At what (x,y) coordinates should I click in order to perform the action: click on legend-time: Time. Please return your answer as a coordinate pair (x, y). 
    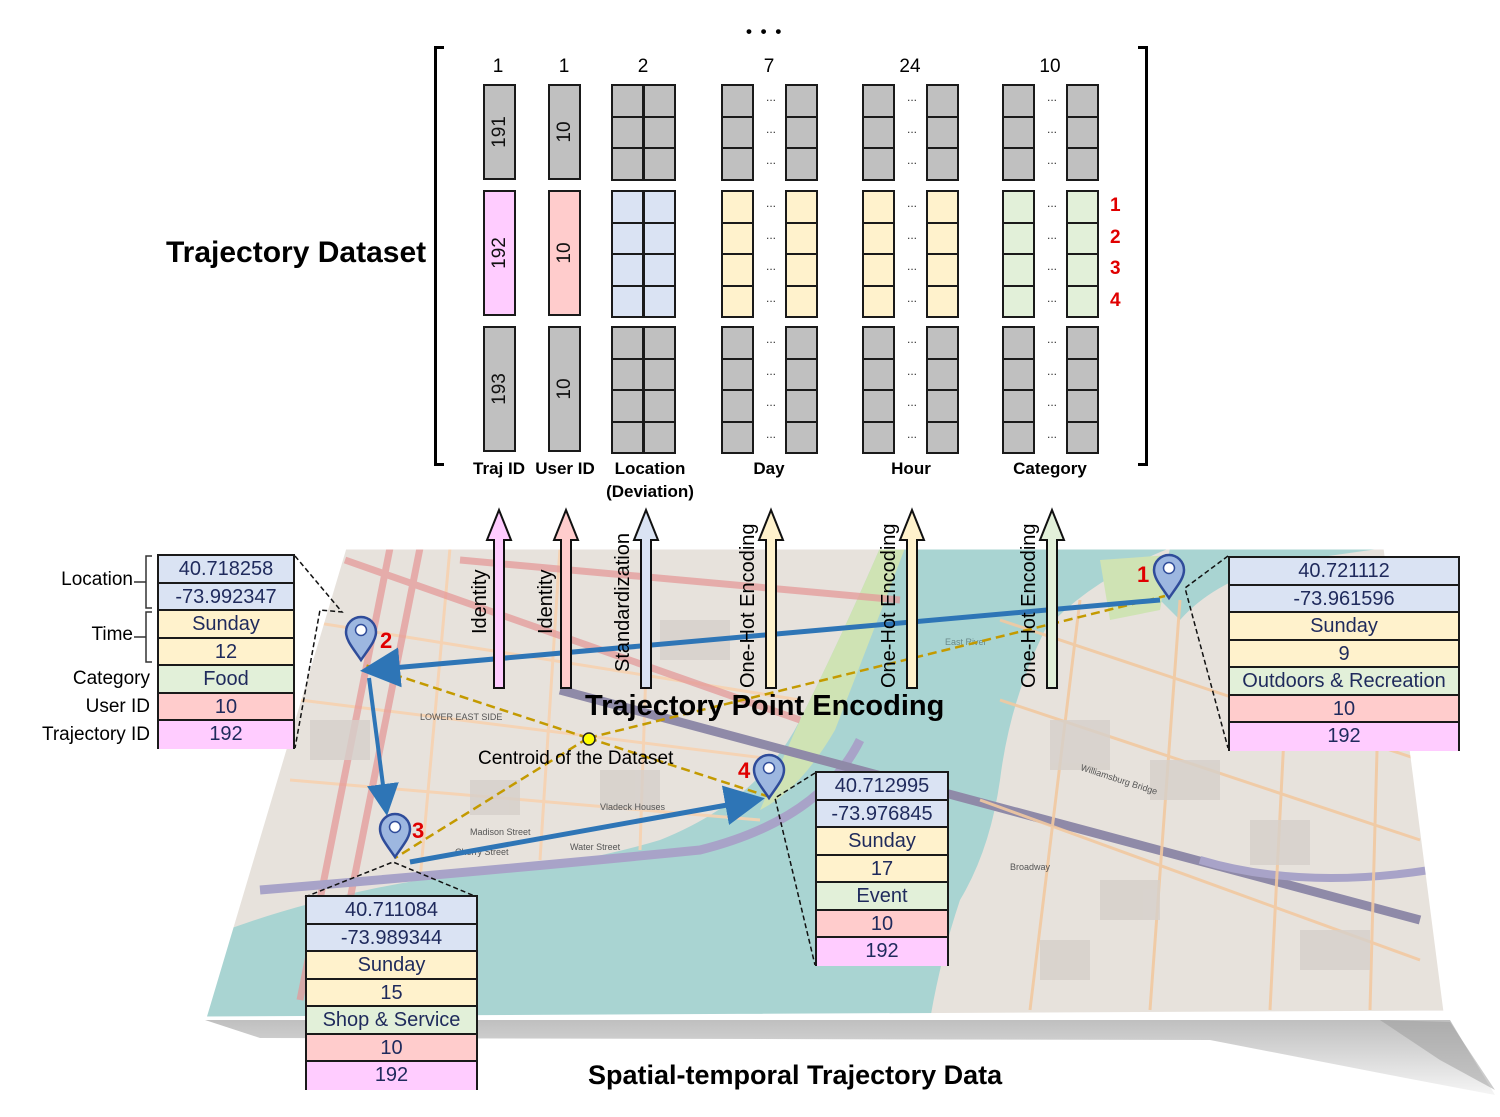
    Looking at the image, I should click on (112, 634).